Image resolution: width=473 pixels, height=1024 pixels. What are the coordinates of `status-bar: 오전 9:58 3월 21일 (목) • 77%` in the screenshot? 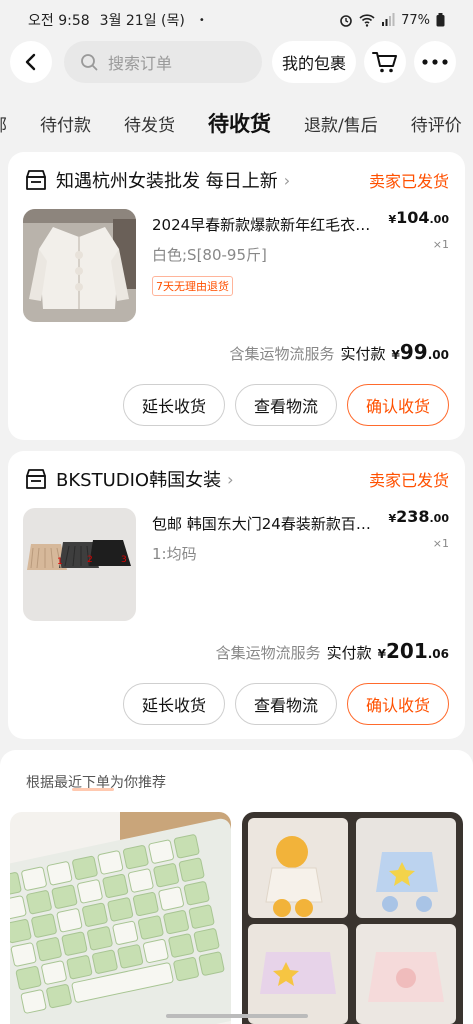 It's located at (236, 20).